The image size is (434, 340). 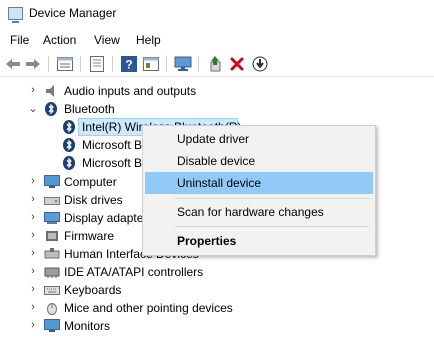 I want to click on menu-scan-hardware: Scan for hardware changes, so click(x=259, y=212).